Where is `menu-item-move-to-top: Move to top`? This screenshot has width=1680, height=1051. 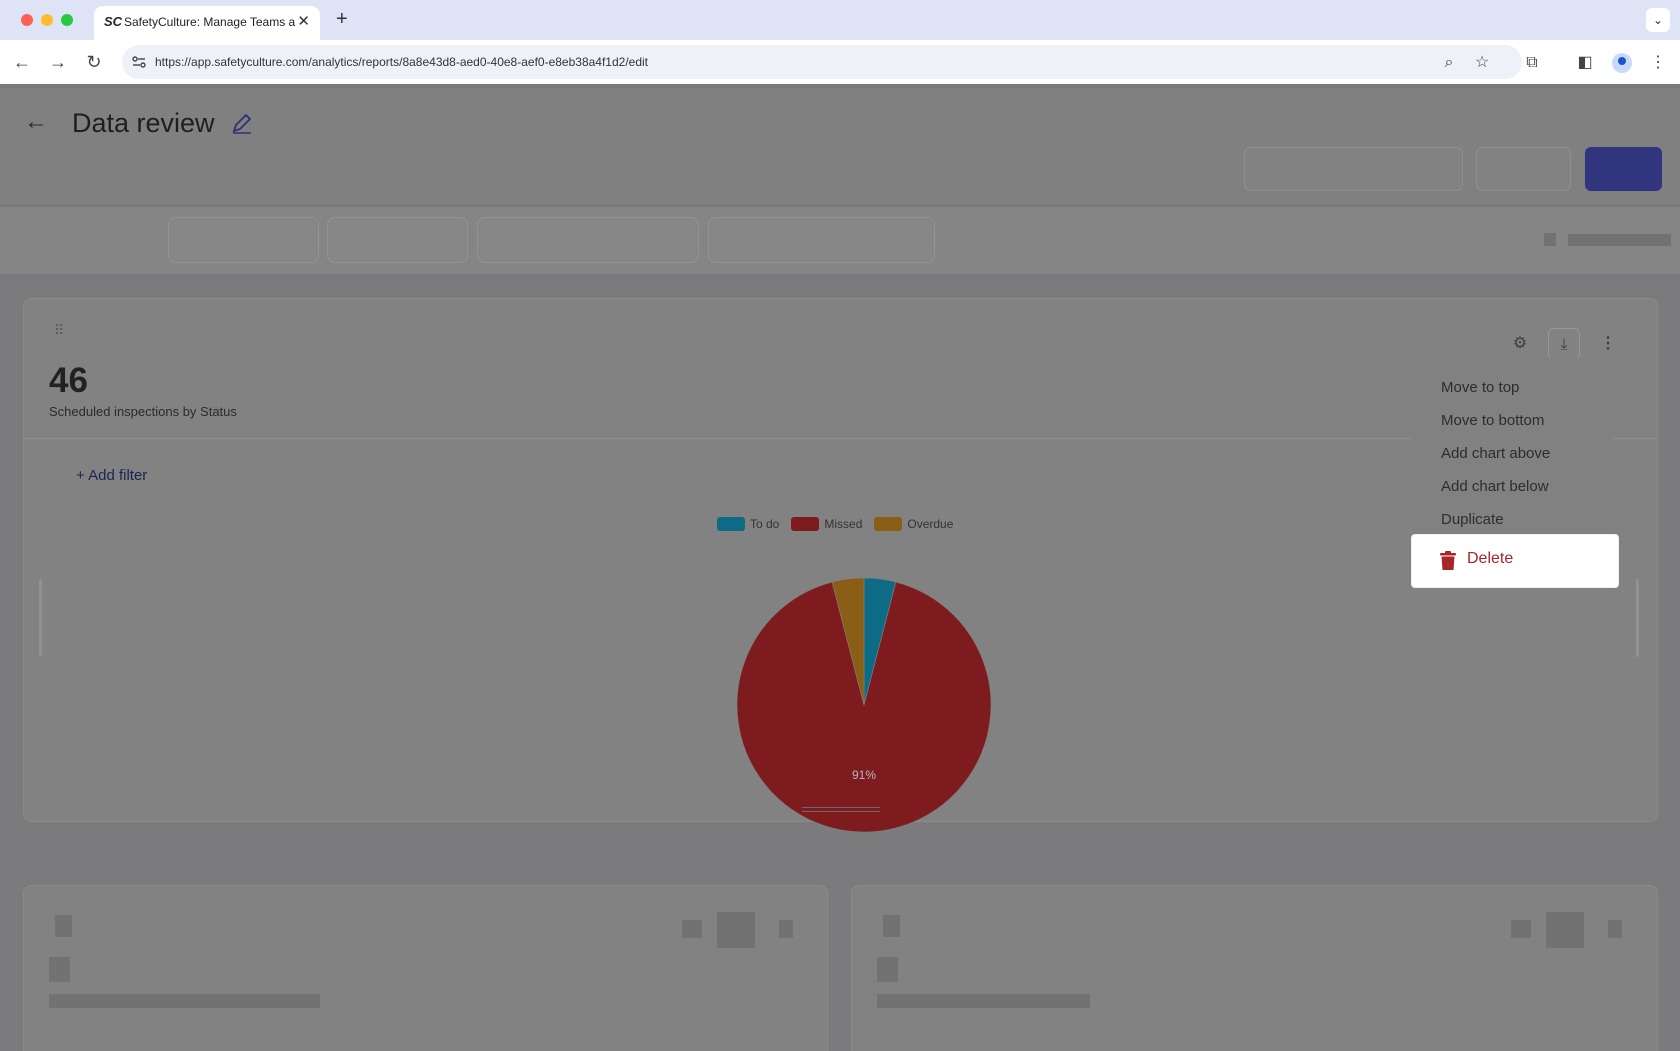 menu-item-move-to-top: Move to top is located at coordinates (1480, 387).